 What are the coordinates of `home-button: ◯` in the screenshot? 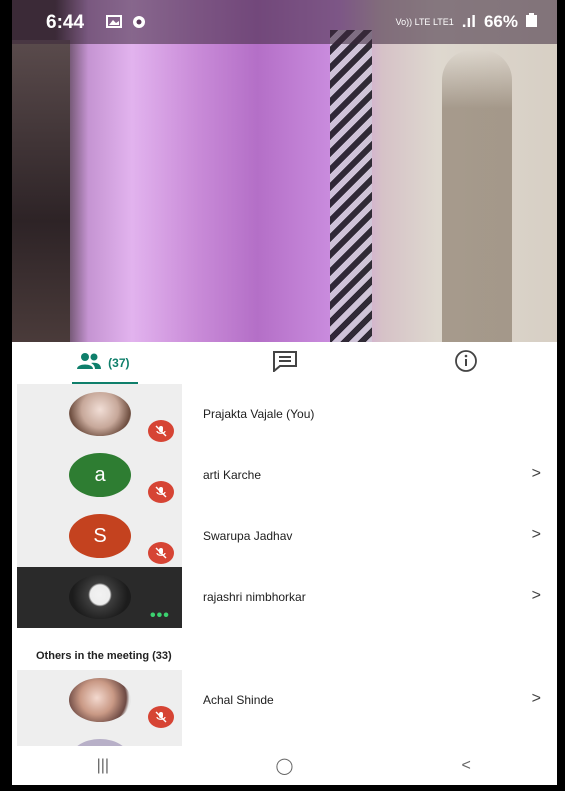 It's located at (285, 765).